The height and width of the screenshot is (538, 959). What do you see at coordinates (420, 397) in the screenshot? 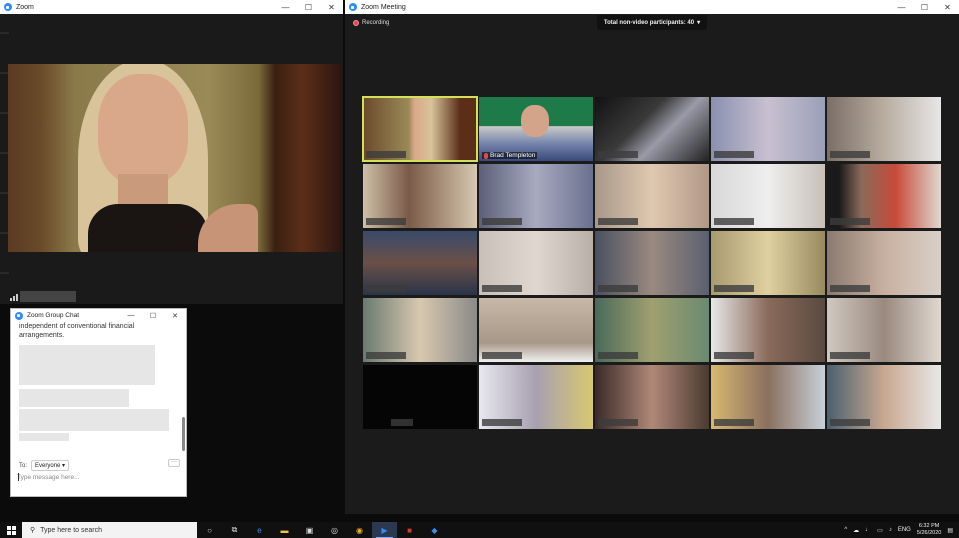
I see `video-tile-video-off` at bounding box center [420, 397].